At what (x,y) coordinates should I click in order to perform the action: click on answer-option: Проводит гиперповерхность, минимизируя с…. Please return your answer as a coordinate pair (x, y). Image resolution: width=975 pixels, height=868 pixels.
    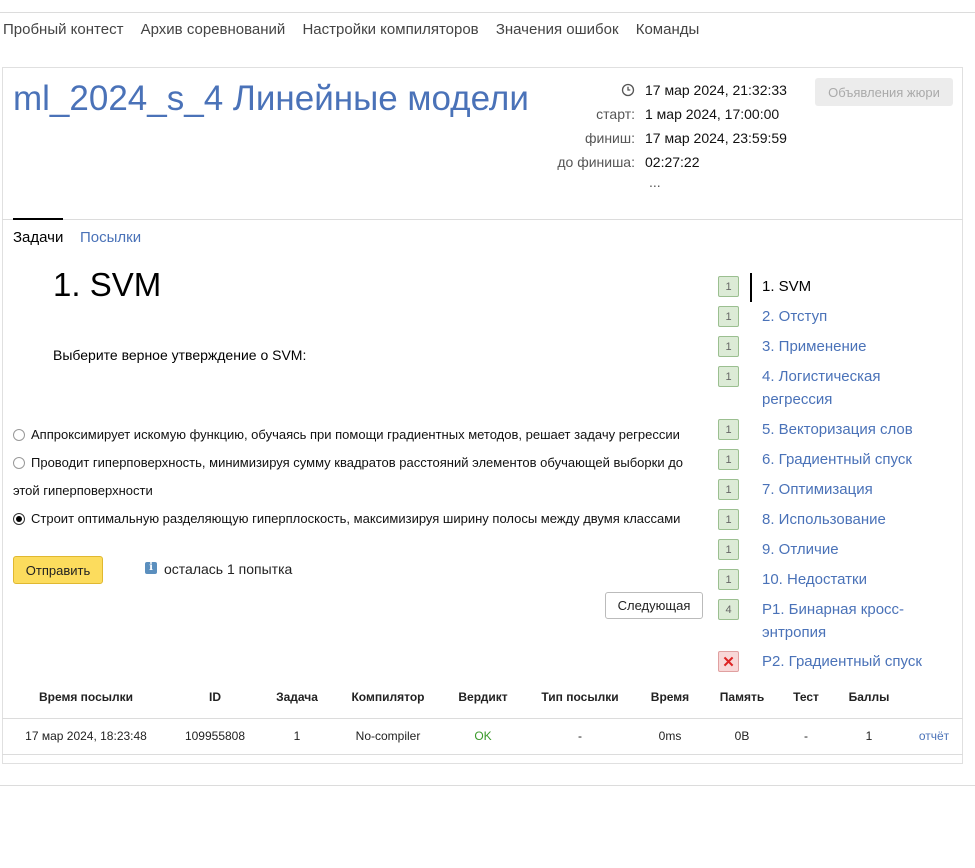
    Looking at the image, I should click on (358, 477).